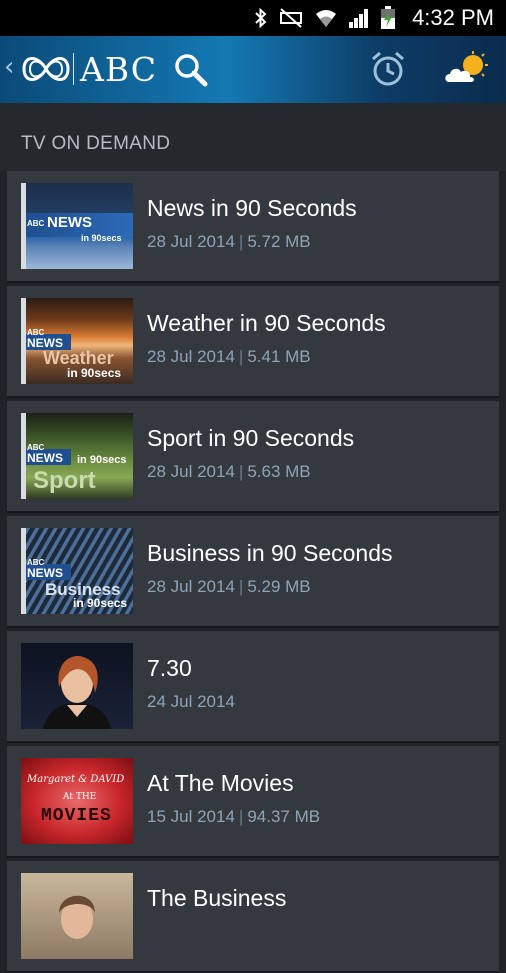 The height and width of the screenshot is (973, 506). Describe the element at coordinates (253, 18) in the screenshot. I see `status-bar: 4:32 PM` at that location.